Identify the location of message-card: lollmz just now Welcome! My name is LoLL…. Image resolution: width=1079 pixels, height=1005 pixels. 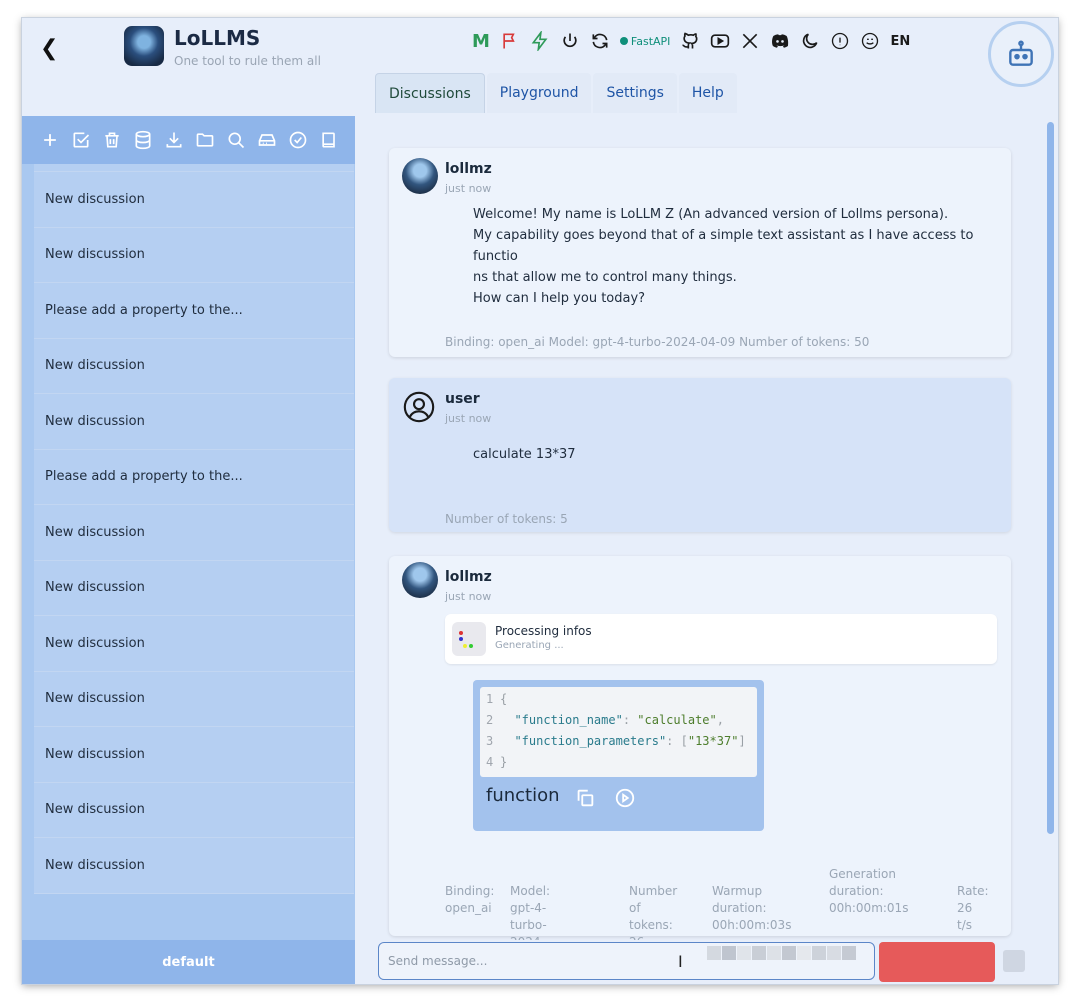
(700, 252).